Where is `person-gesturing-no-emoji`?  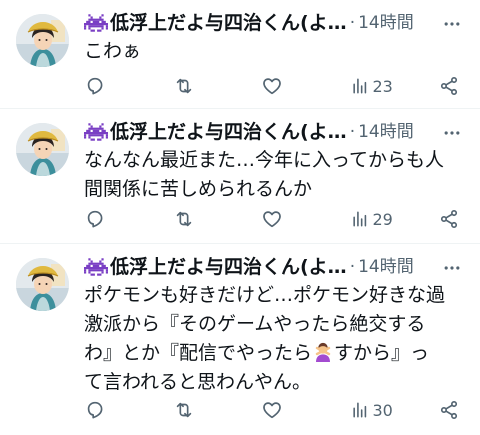 person-gesturing-no-emoji is located at coordinates (323, 352).